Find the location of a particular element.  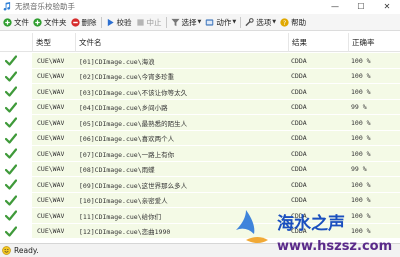

column-header-type: 类型 is located at coordinates (54, 42).